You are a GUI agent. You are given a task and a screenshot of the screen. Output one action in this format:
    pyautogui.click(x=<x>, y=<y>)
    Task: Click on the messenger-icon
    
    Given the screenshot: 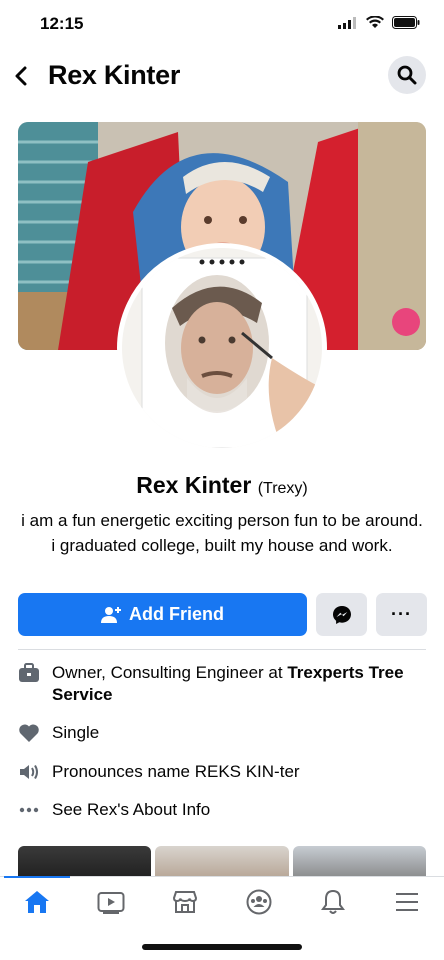 What is the action you would take?
    pyautogui.click(x=341, y=614)
    